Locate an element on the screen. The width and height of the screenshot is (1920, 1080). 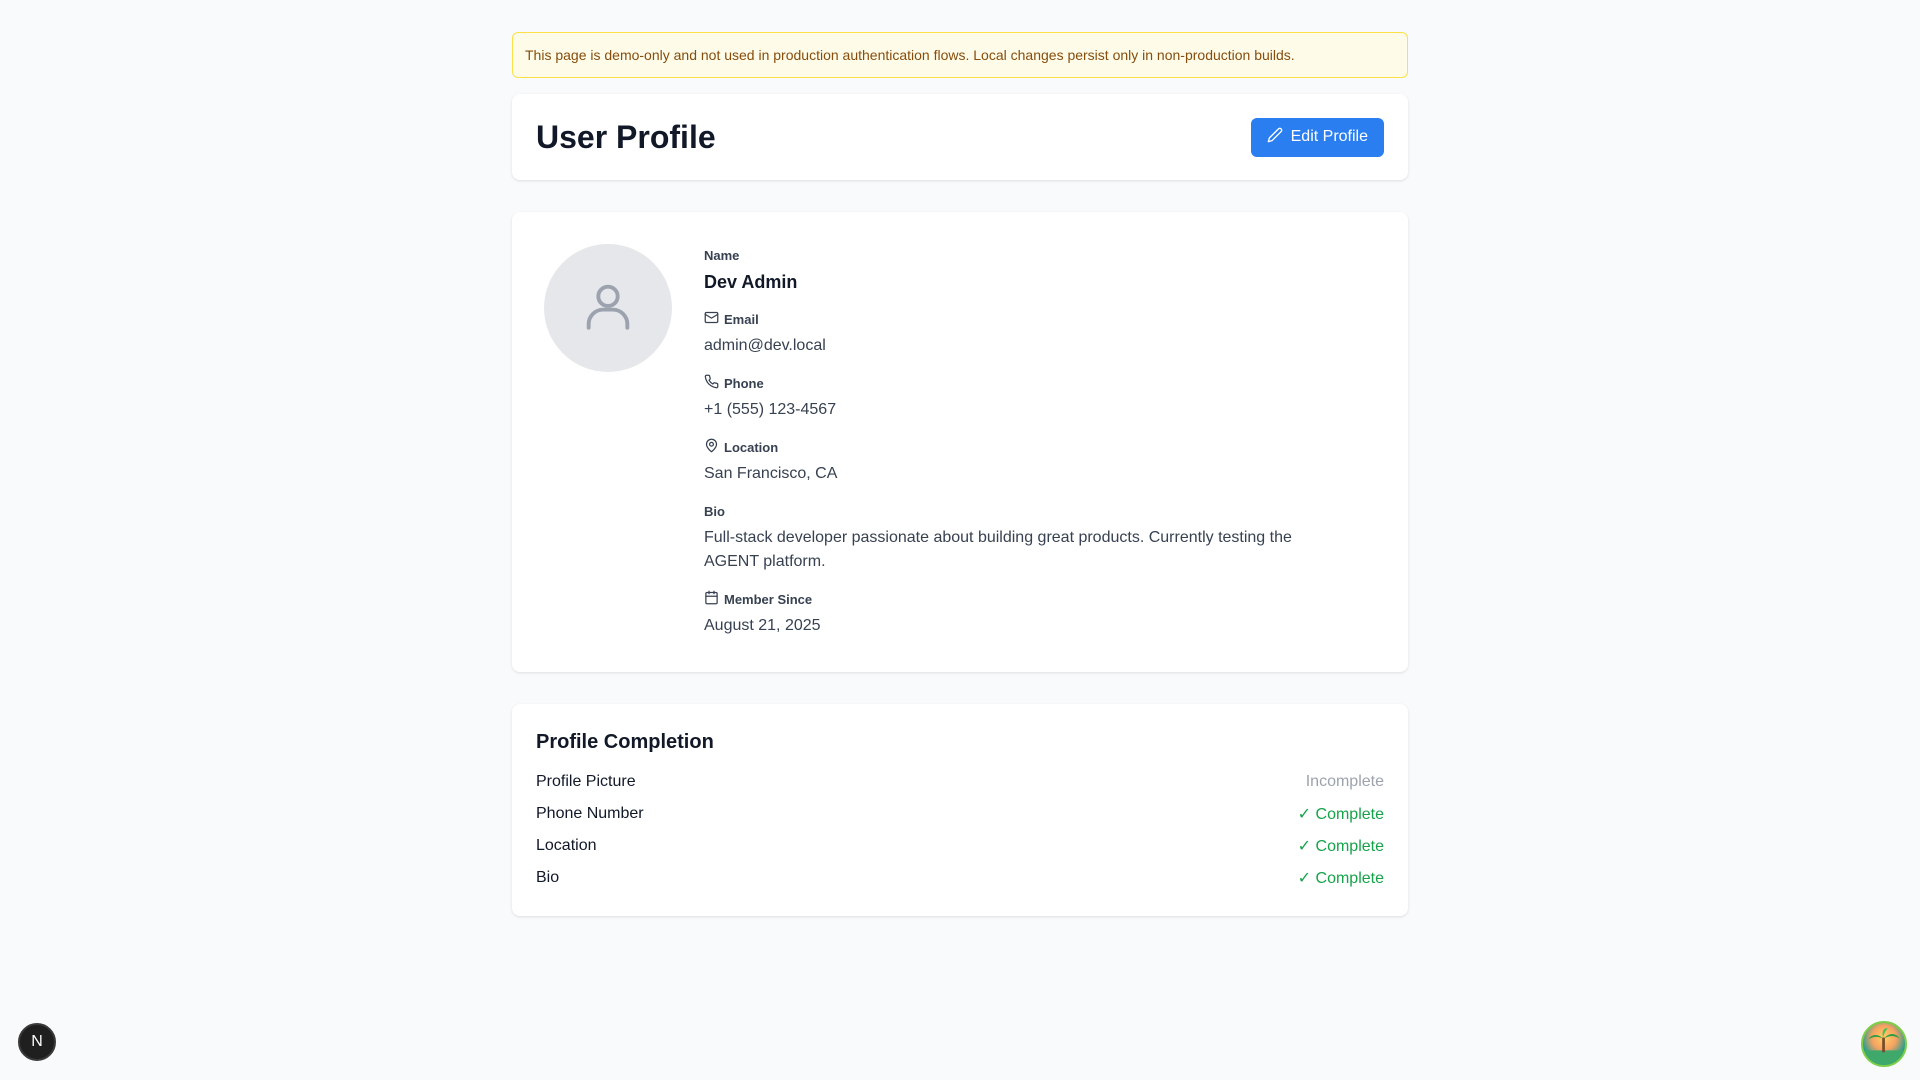
phone-icon is located at coordinates (711, 383).